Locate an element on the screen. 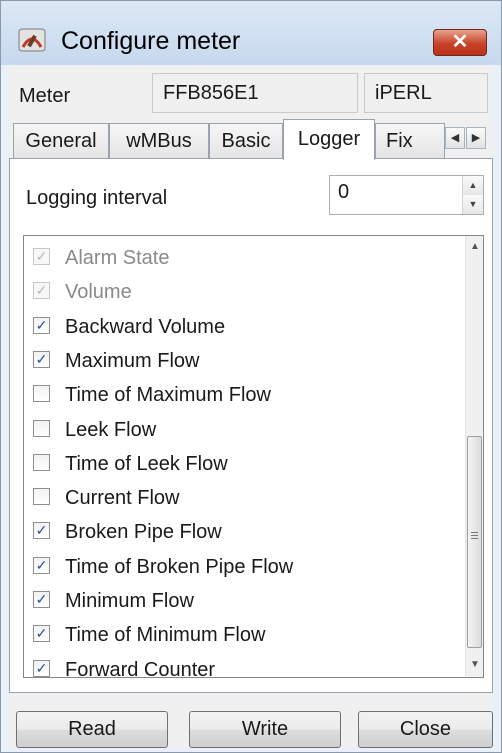  tab-label: General is located at coordinates (61, 141).